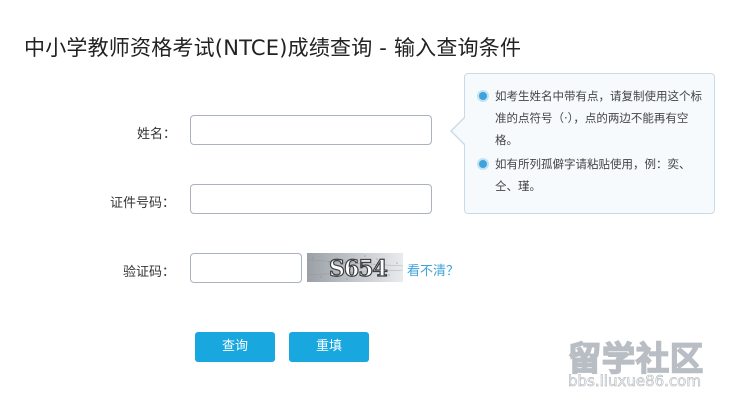  Describe the element at coordinates (143, 203) in the screenshot. I see `id-number-label: 证件号码：` at that location.